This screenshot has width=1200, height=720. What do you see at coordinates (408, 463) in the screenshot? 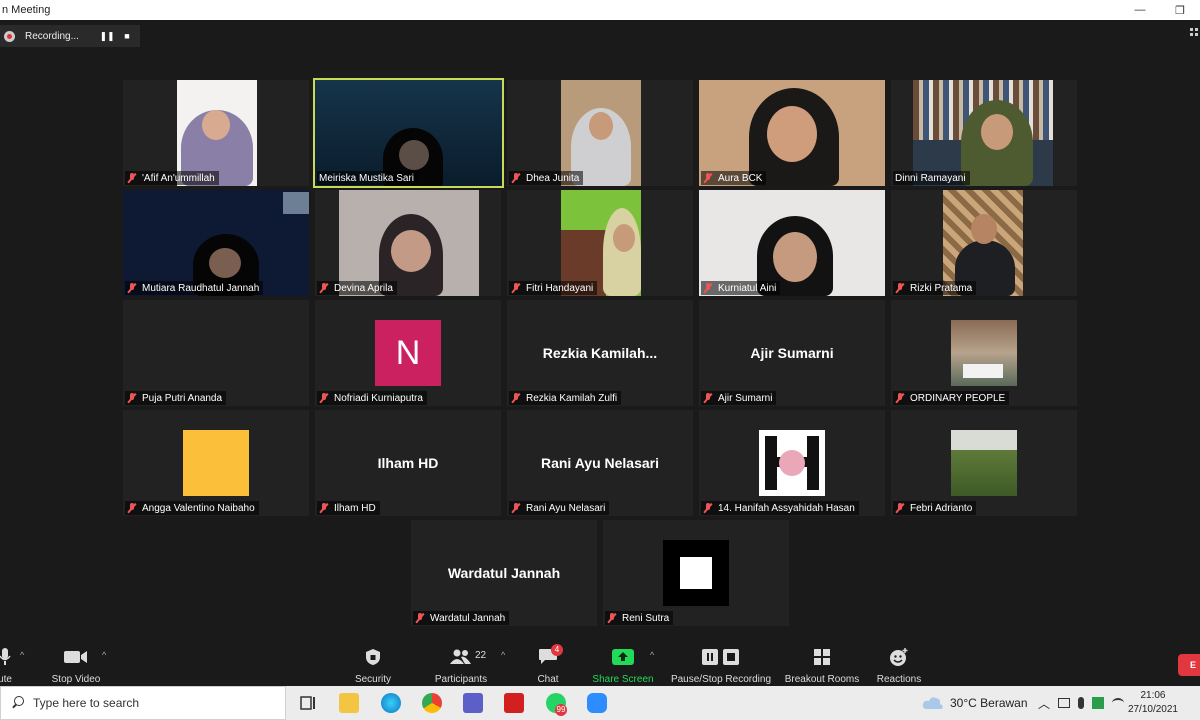
I see `participant-tile: Ilham HD Ilham HD` at bounding box center [408, 463].